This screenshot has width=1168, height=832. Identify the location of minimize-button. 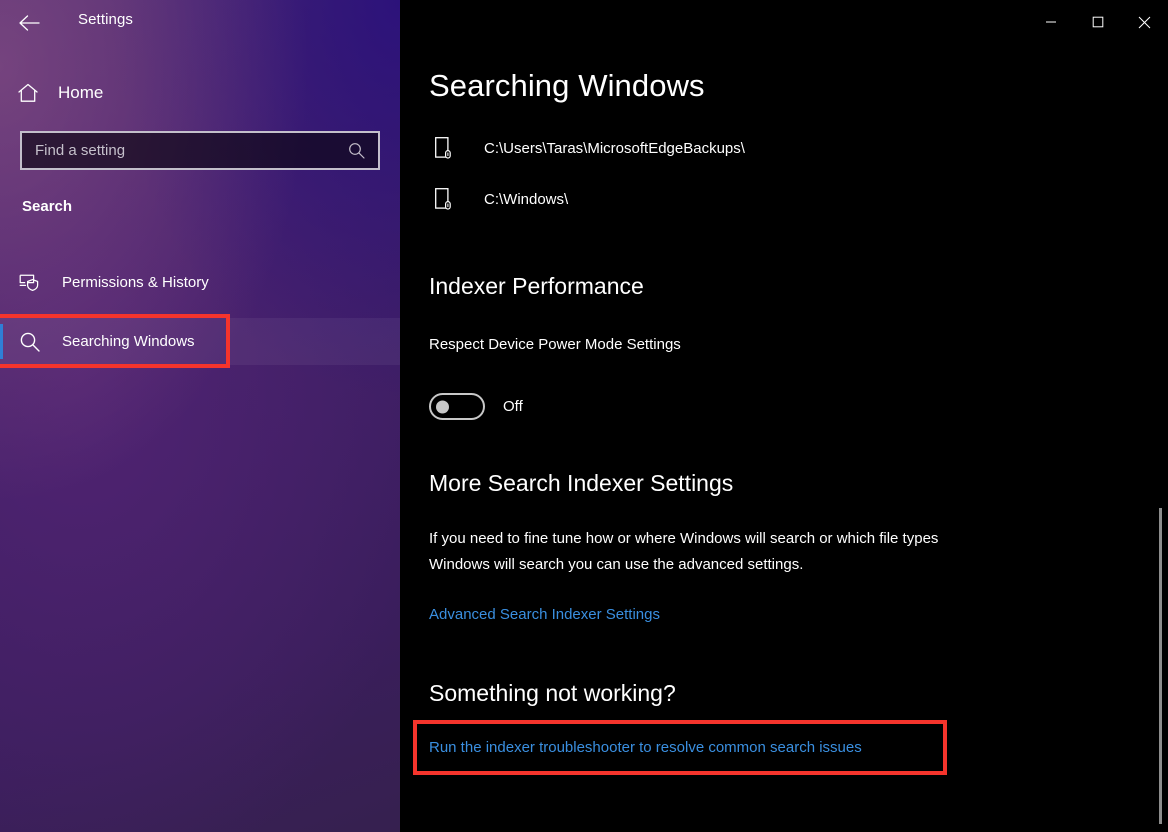
(1050, 22).